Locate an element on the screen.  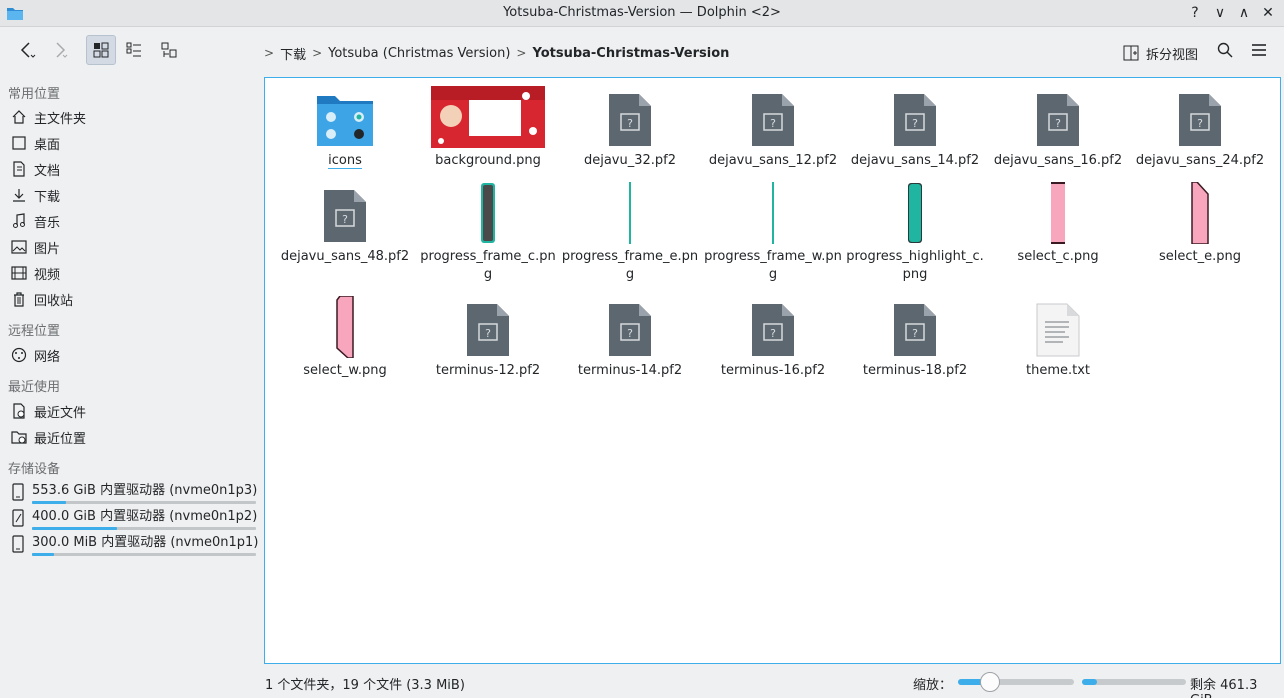
file-item: ? terminus-18.pf2 is located at coordinates (915, 338).